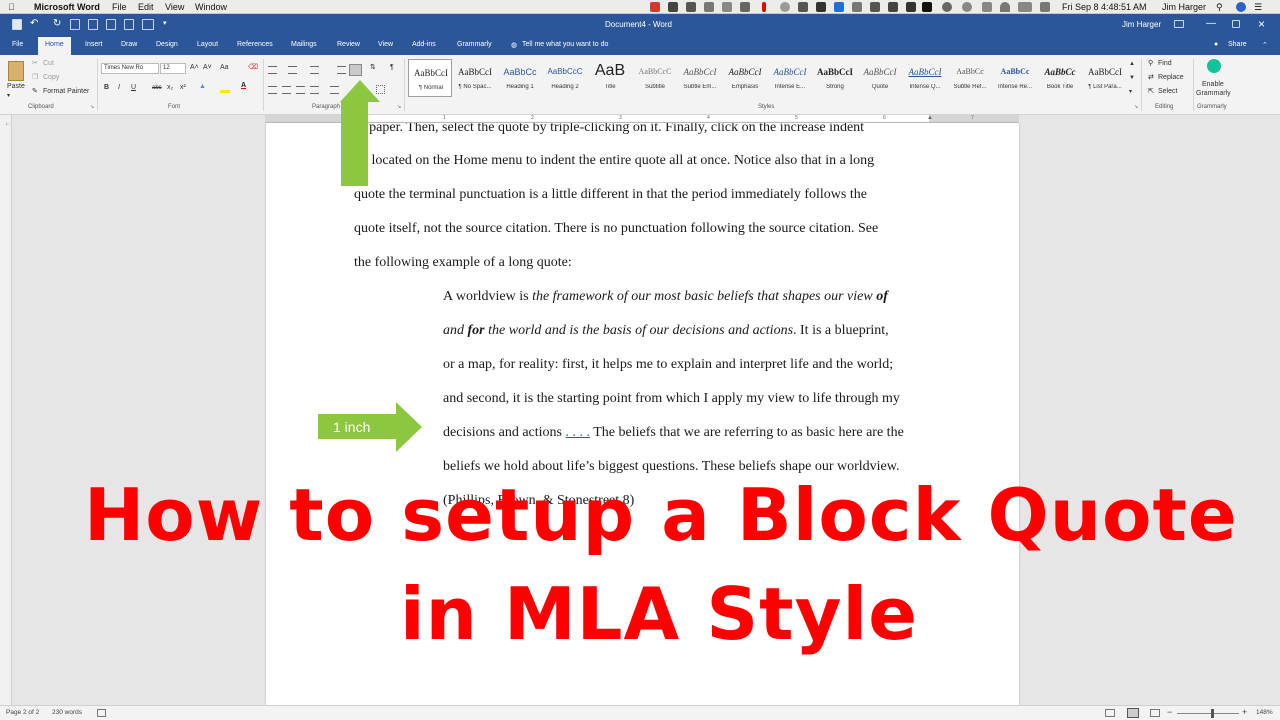  I want to click on style-heading-1: AaBbCc Heading 1, so click(520, 78).